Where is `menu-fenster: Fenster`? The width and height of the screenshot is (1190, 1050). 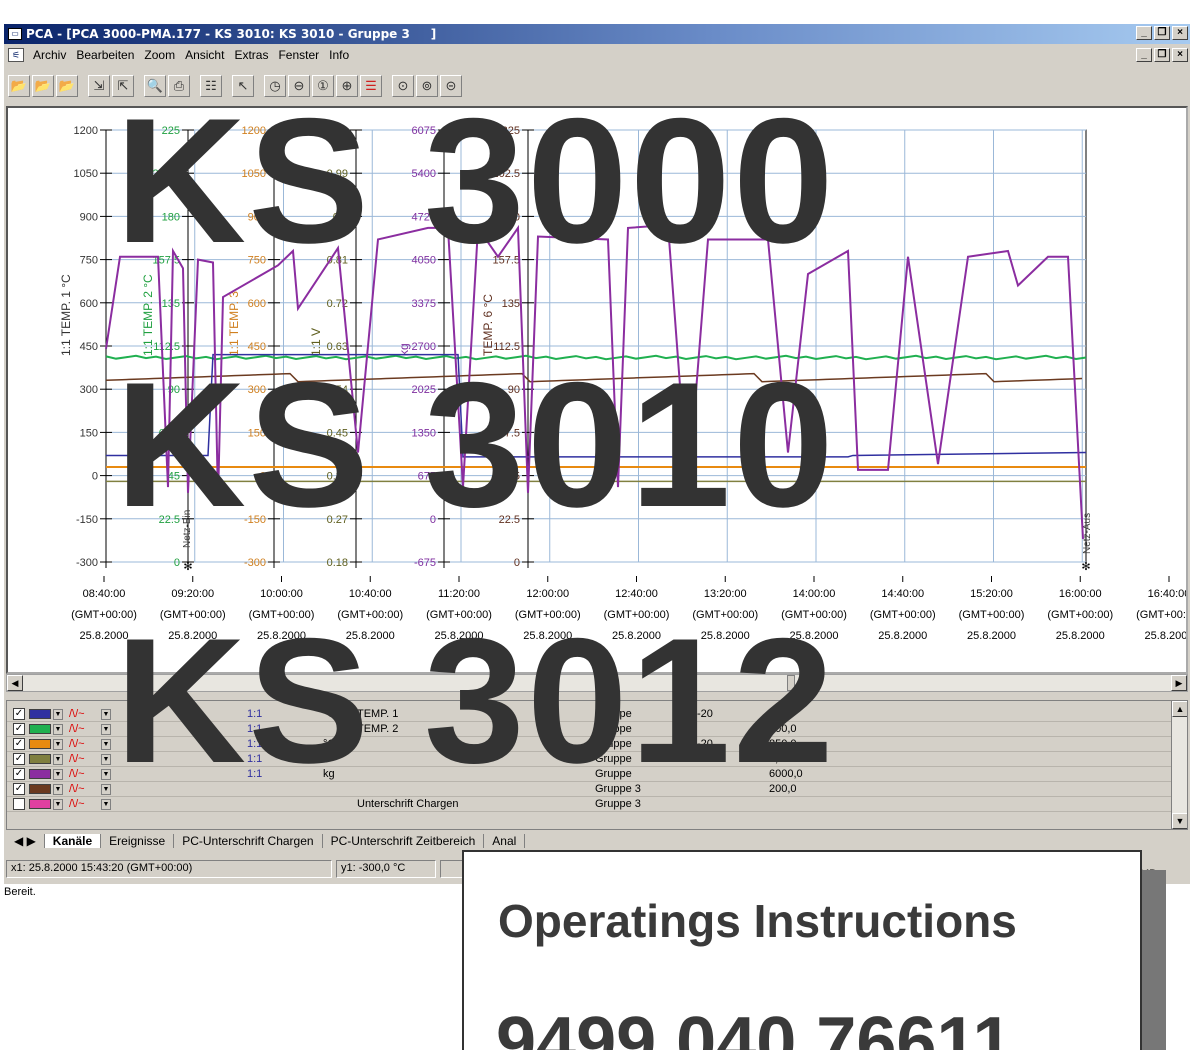
menu-fenster: Fenster is located at coordinates (298, 55).